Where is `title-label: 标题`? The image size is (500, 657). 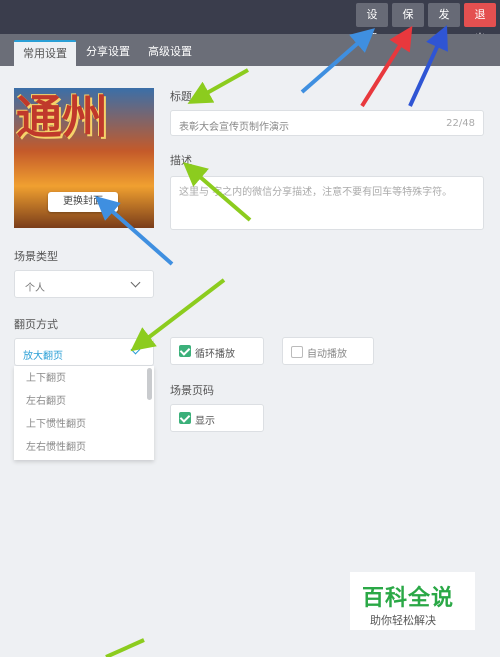
title-label: 标题 is located at coordinates (181, 96).